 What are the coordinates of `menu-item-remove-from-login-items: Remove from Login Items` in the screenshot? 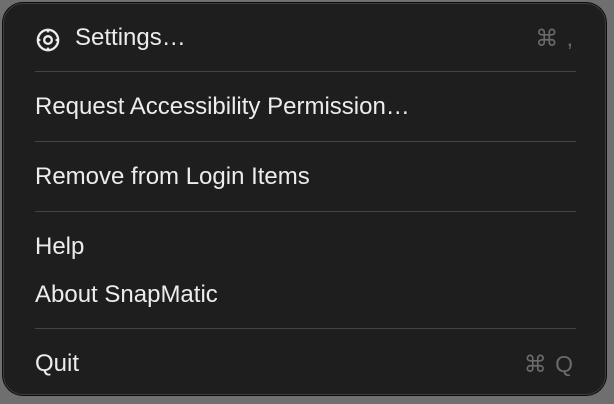 It's located at (304, 177).